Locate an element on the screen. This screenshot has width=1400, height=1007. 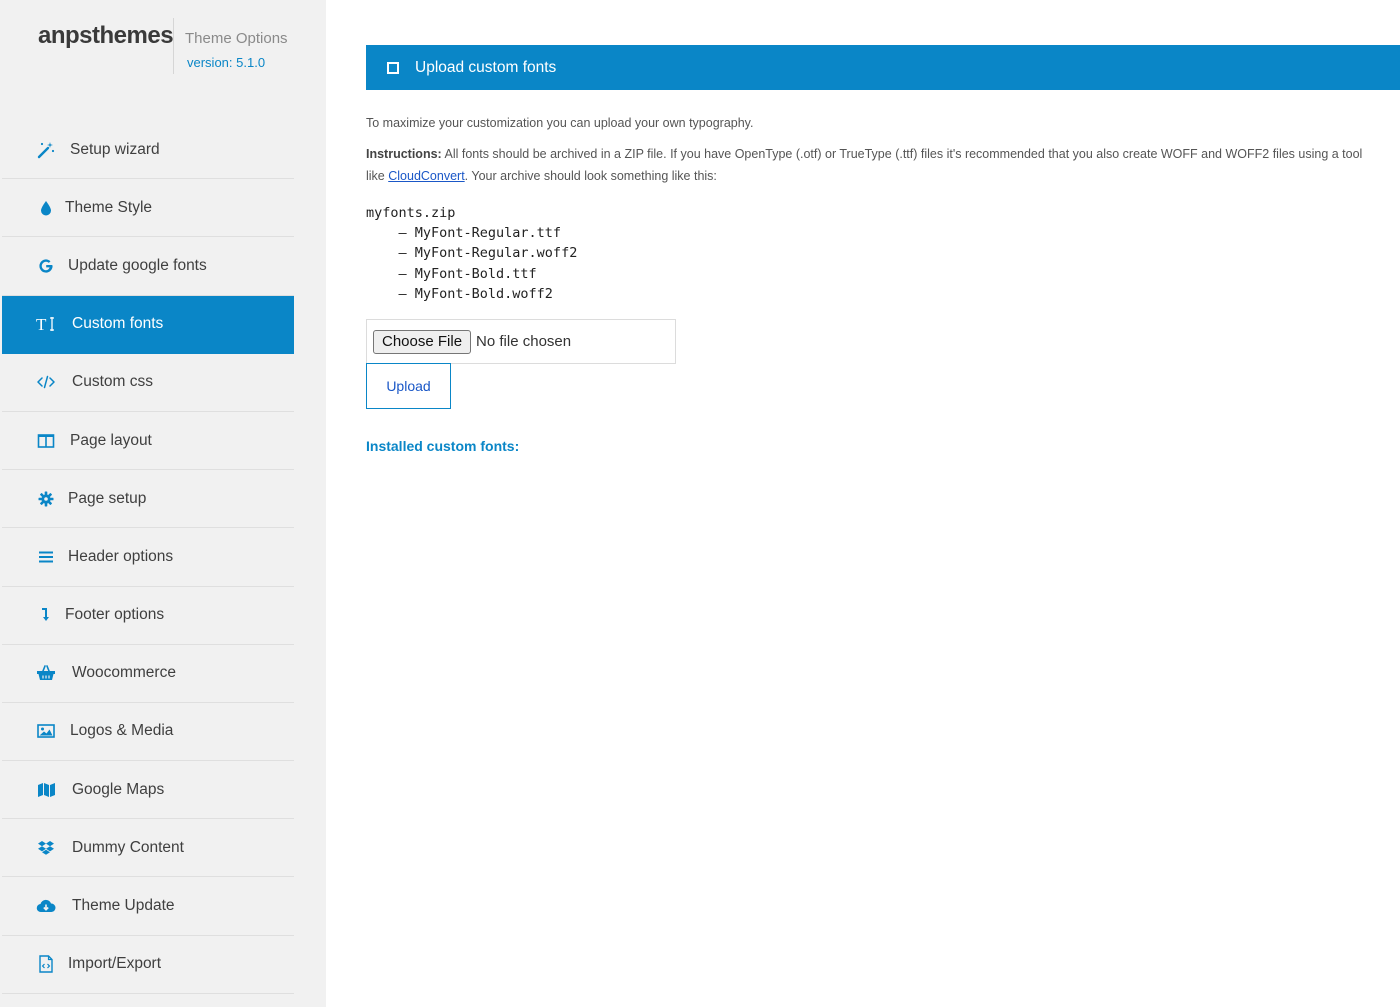
image-icon is located at coordinates (46, 731).